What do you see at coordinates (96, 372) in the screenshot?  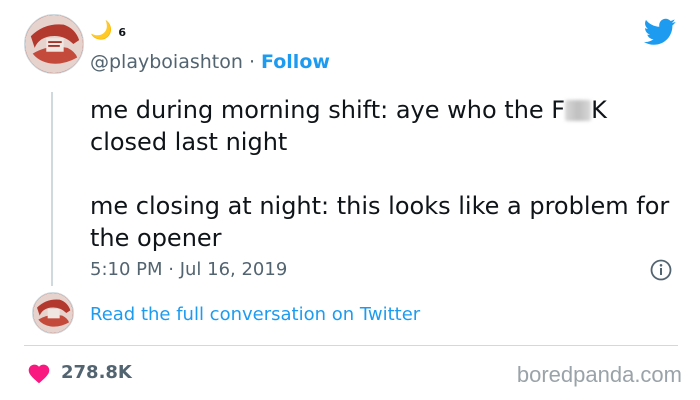 I see `like-count: 278.8K` at bounding box center [96, 372].